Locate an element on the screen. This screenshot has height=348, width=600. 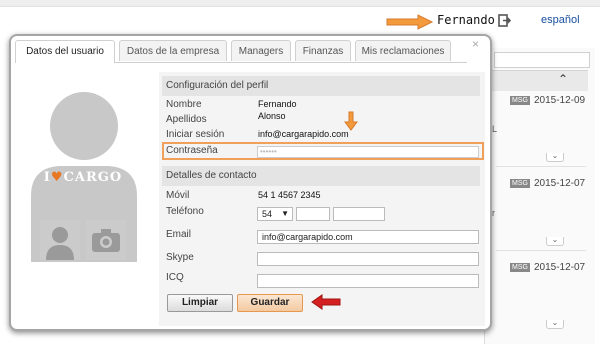
icq-input is located at coordinates (368, 281).